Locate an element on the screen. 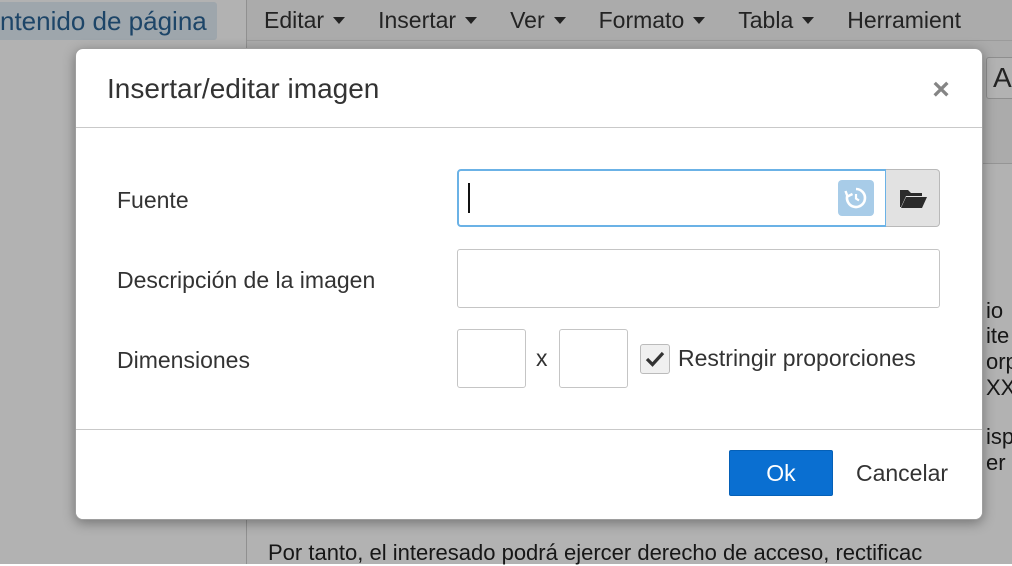 Image resolution: width=1012 pixels, height=566 pixels. dialog-header: Insertar/editar imagen × is located at coordinates (529, 88).